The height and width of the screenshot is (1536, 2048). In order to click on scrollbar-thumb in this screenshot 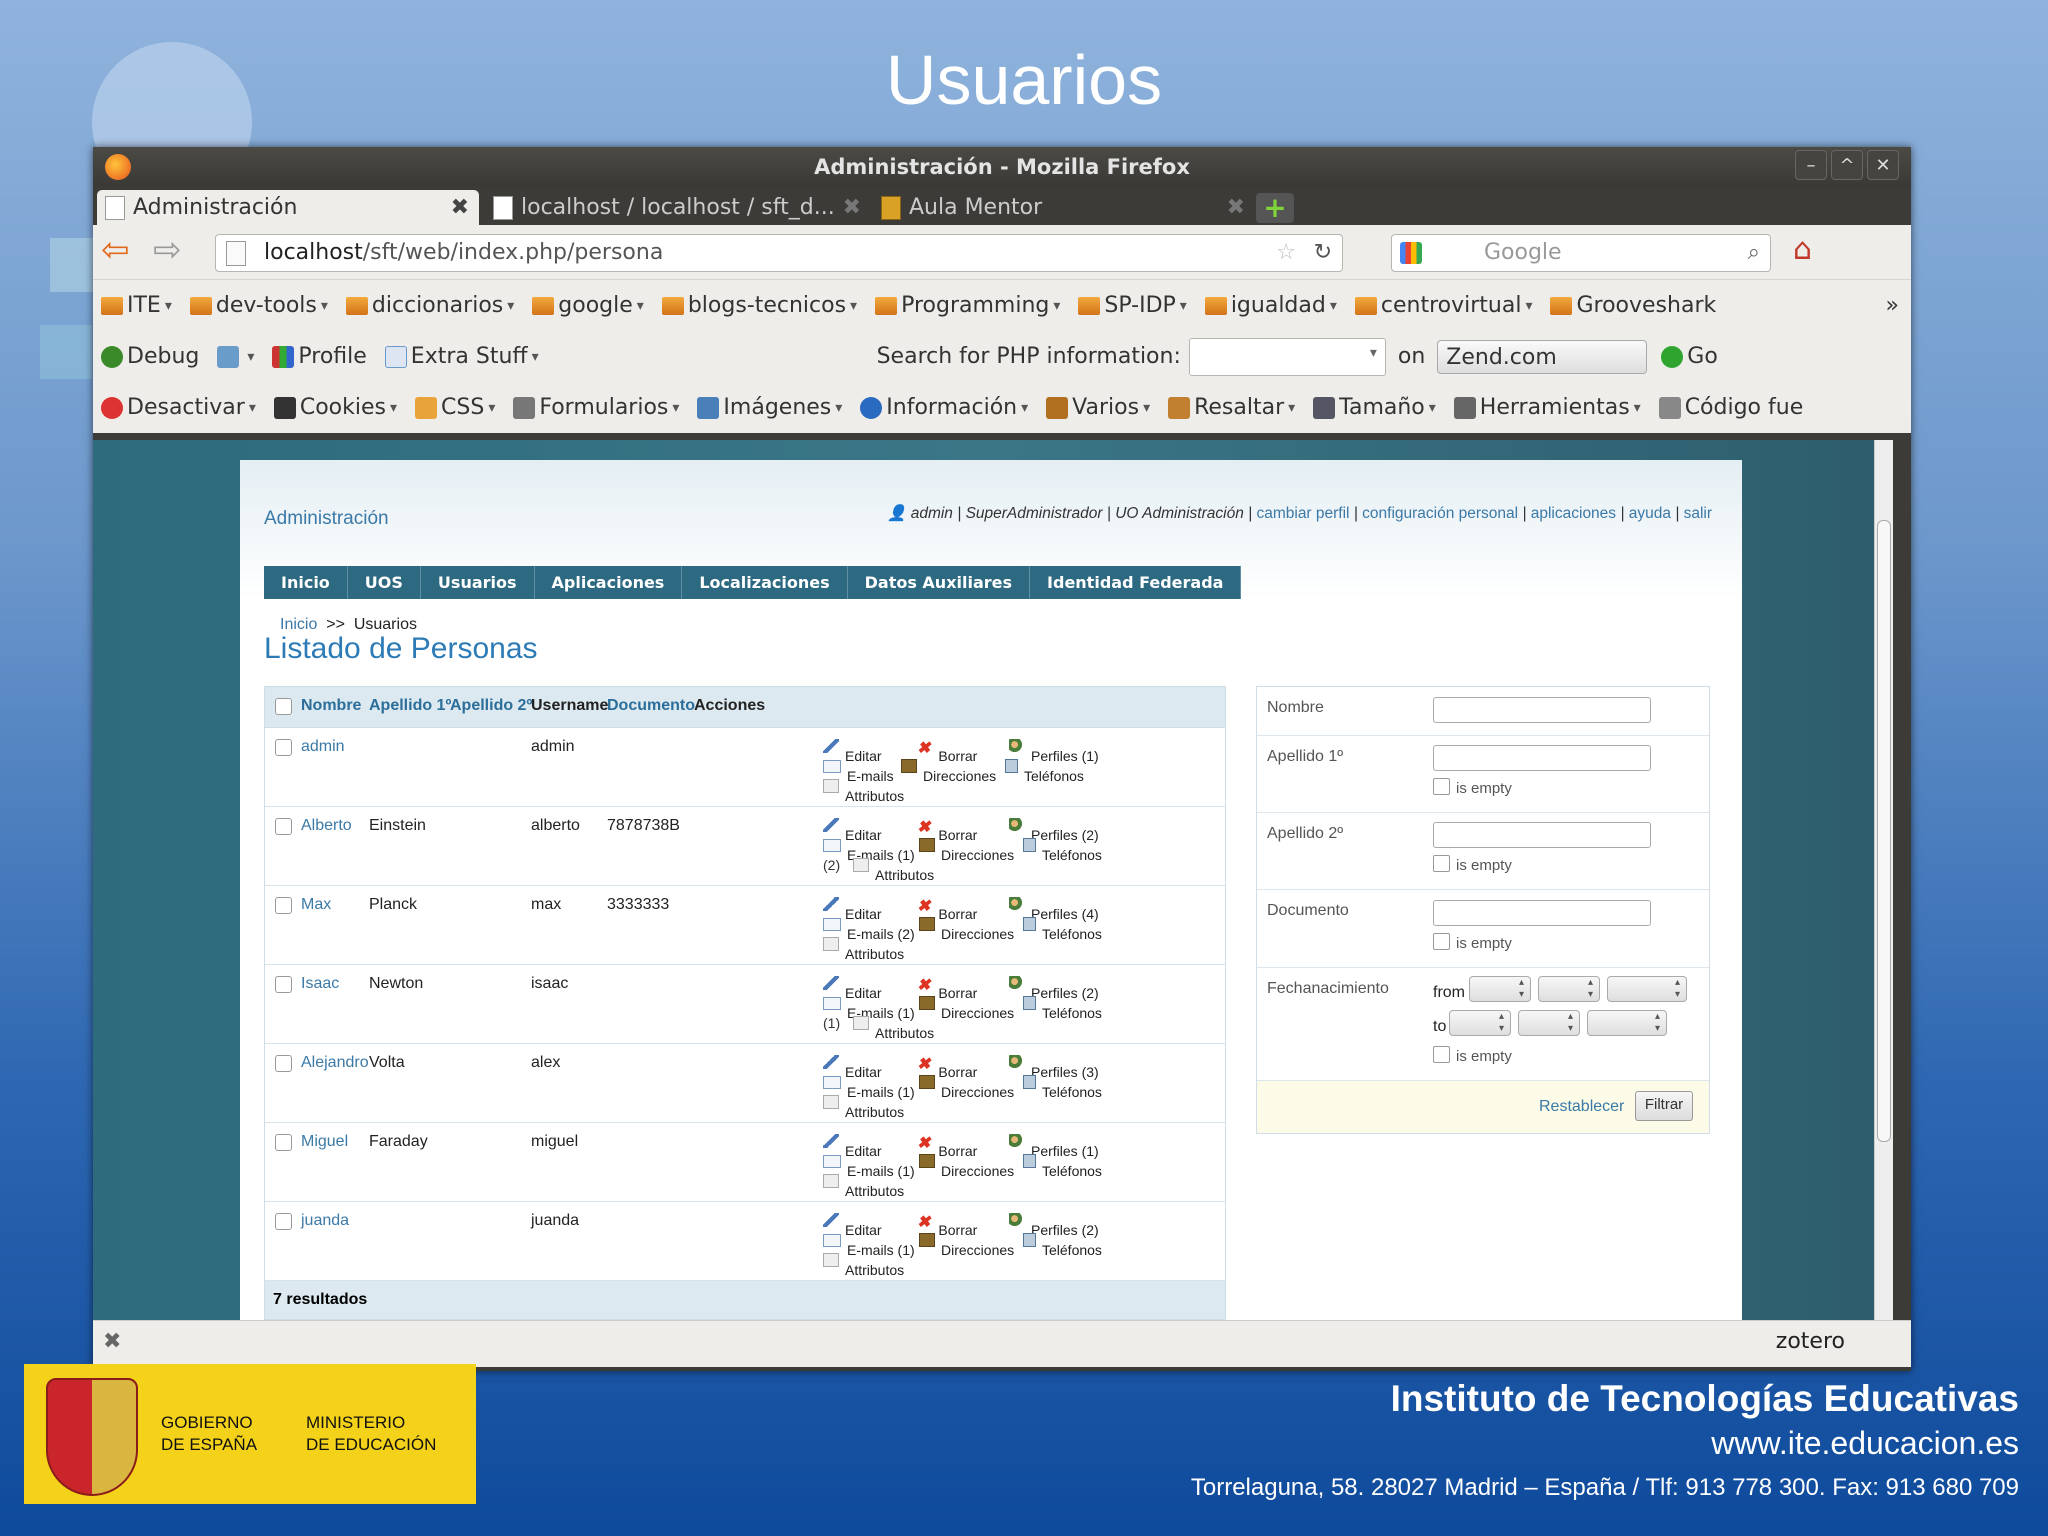, I will do `click(1884, 831)`.